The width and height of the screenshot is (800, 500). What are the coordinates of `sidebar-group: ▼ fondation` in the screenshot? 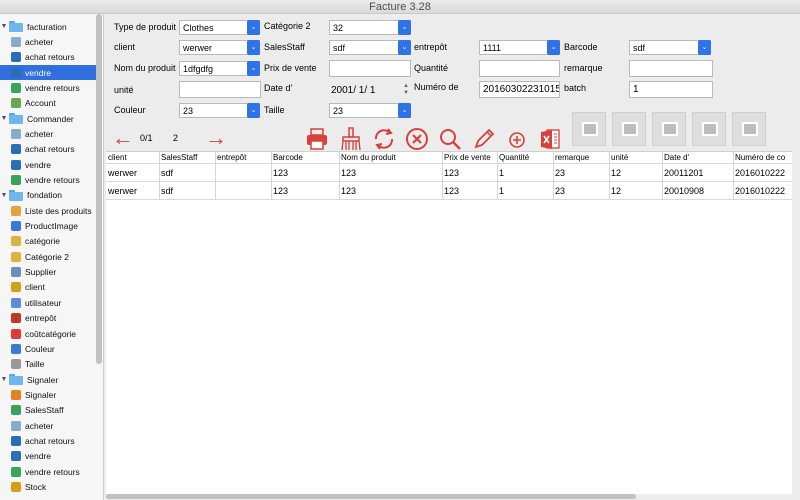 It's located at (48, 195).